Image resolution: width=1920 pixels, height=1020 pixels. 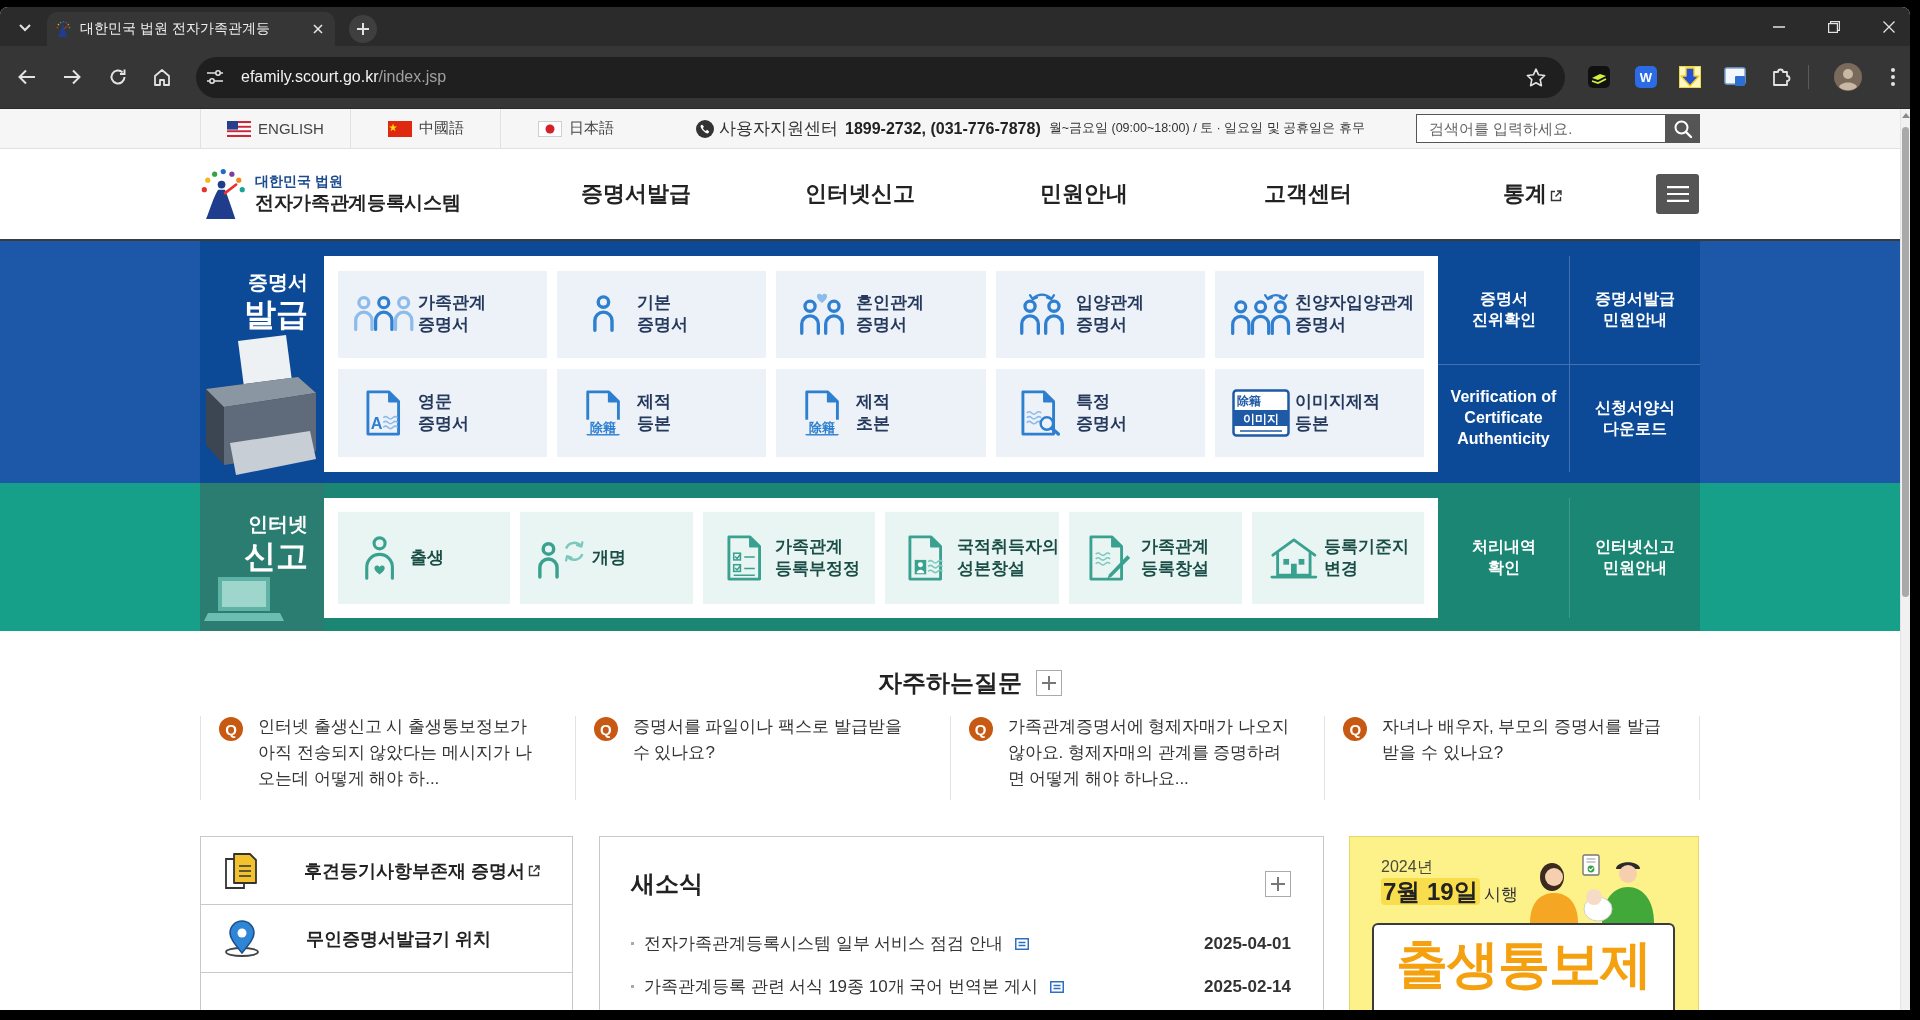 What do you see at coordinates (1524, 923) in the screenshot?
I see `promo-banner: 2024년 7월 19일 시행 출생통보제` at bounding box center [1524, 923].